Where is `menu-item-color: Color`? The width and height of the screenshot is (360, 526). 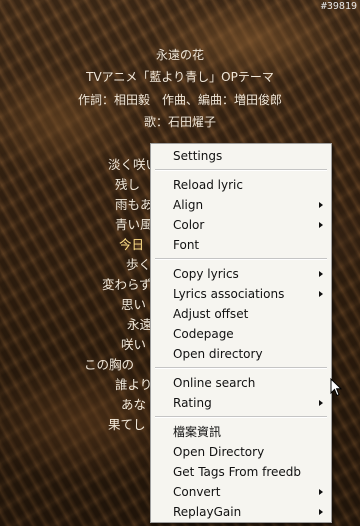
menu-item-color: Color is located at coordinates (241, 225).